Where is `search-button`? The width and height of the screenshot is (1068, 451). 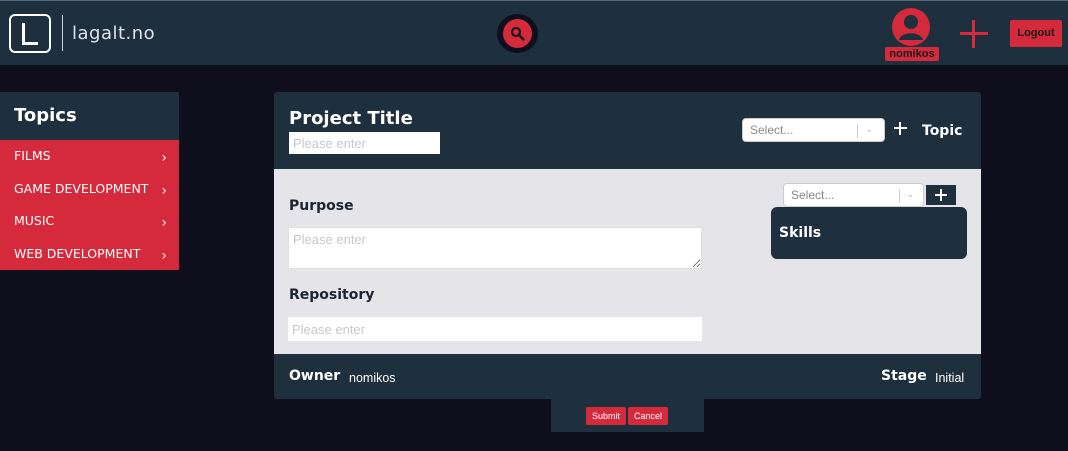
search-button is located at coordinates (517, 33).